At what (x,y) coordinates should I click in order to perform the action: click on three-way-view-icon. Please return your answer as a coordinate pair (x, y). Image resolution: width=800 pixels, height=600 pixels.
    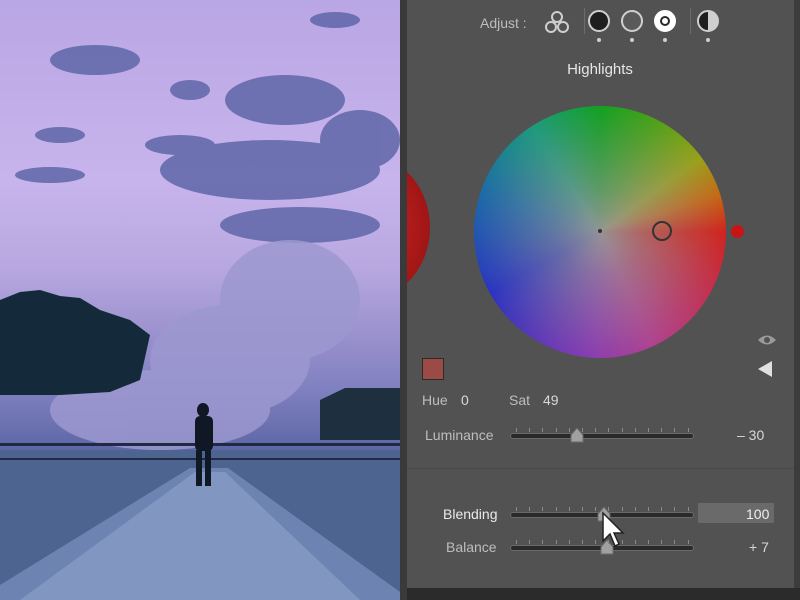
    Looking at the image, I should click on (557, 22).